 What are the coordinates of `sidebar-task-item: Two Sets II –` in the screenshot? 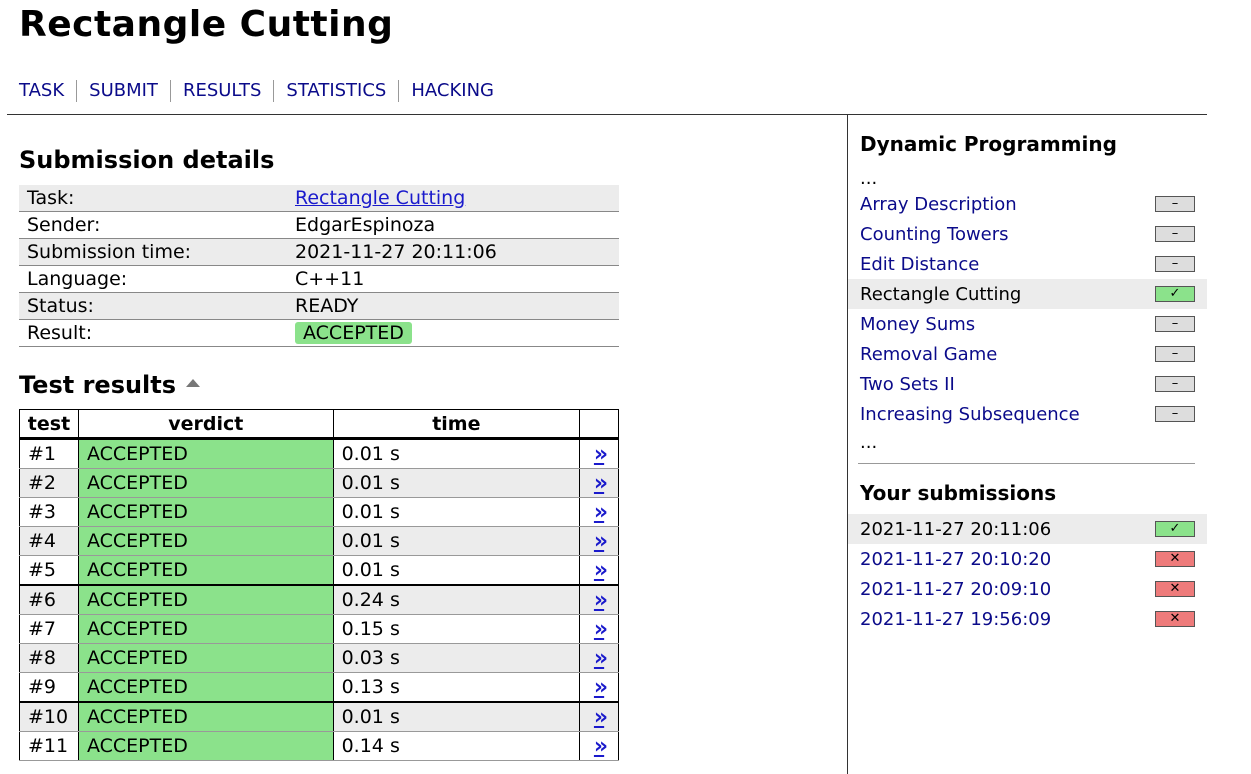 It's located at (1027, 384).